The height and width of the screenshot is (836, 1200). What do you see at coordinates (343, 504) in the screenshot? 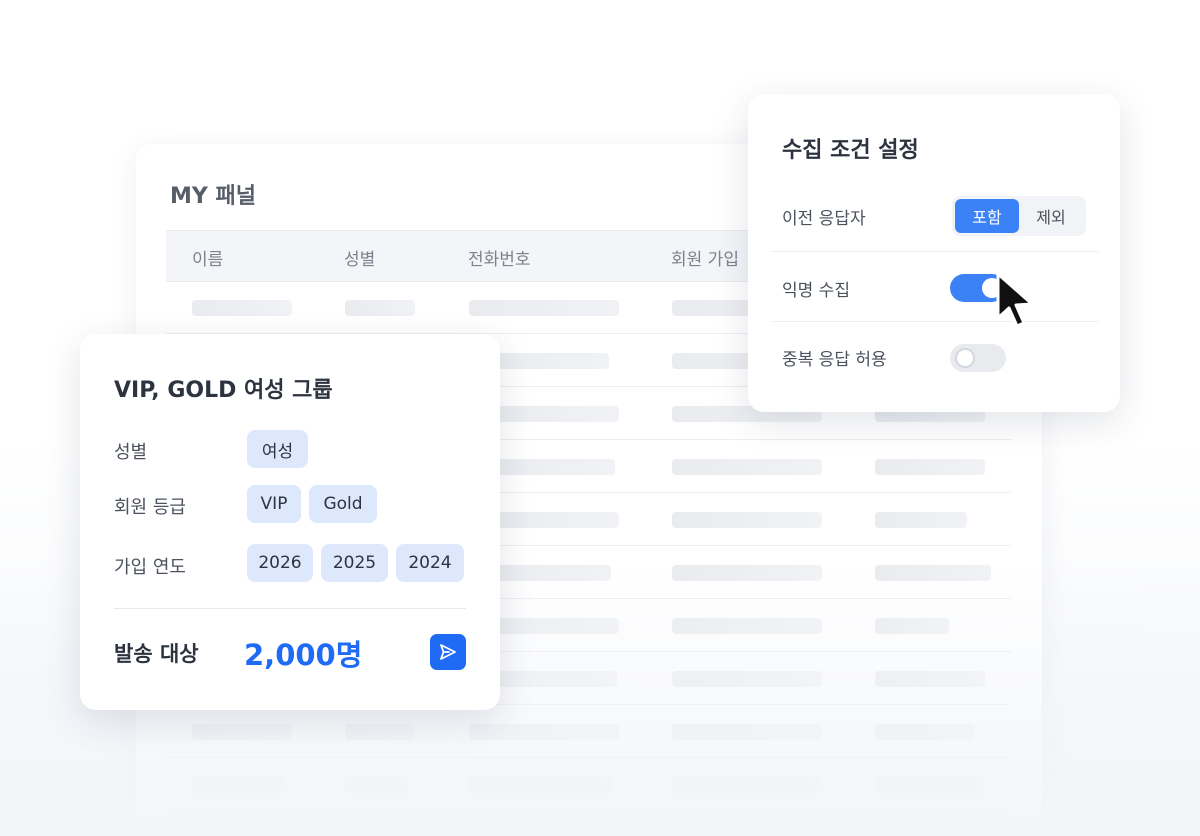
I see `filter-chip-gold: Gold` at bounding box center [343, 504].